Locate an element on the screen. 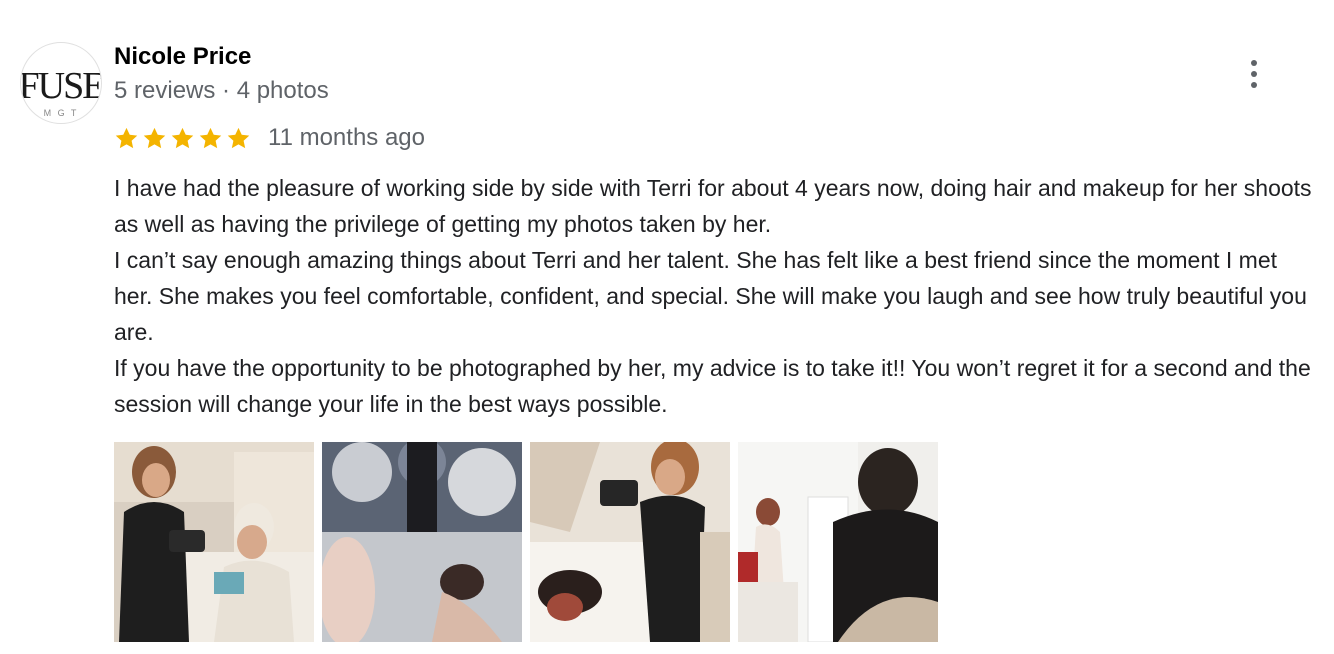 This screenshot has height=654, width=1334. avatar: FUSE M G T is located at coordinates (61, 83).